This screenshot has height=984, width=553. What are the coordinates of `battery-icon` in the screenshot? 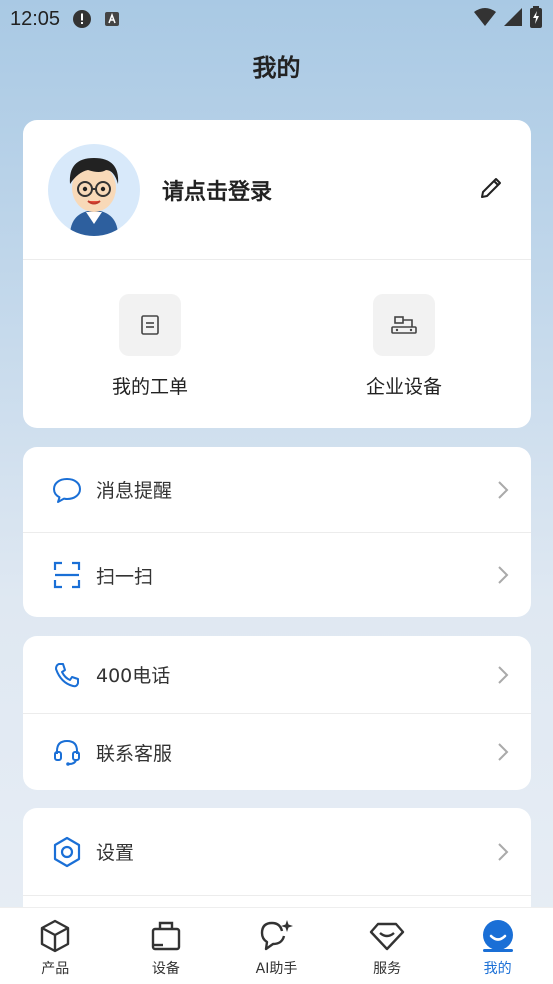 It's located at (536, 19).